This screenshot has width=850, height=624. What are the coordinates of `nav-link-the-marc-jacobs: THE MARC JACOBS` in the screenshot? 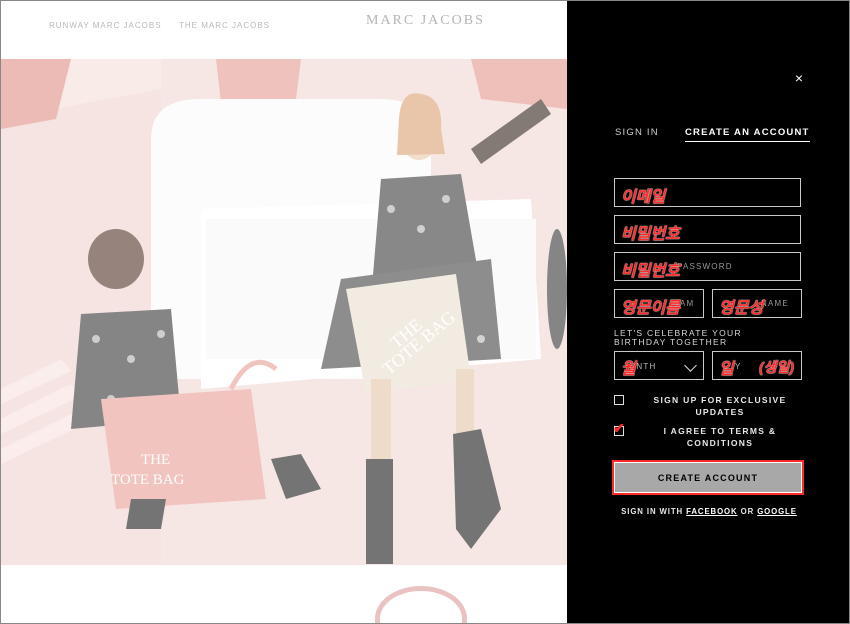 It's located at (224, 25).